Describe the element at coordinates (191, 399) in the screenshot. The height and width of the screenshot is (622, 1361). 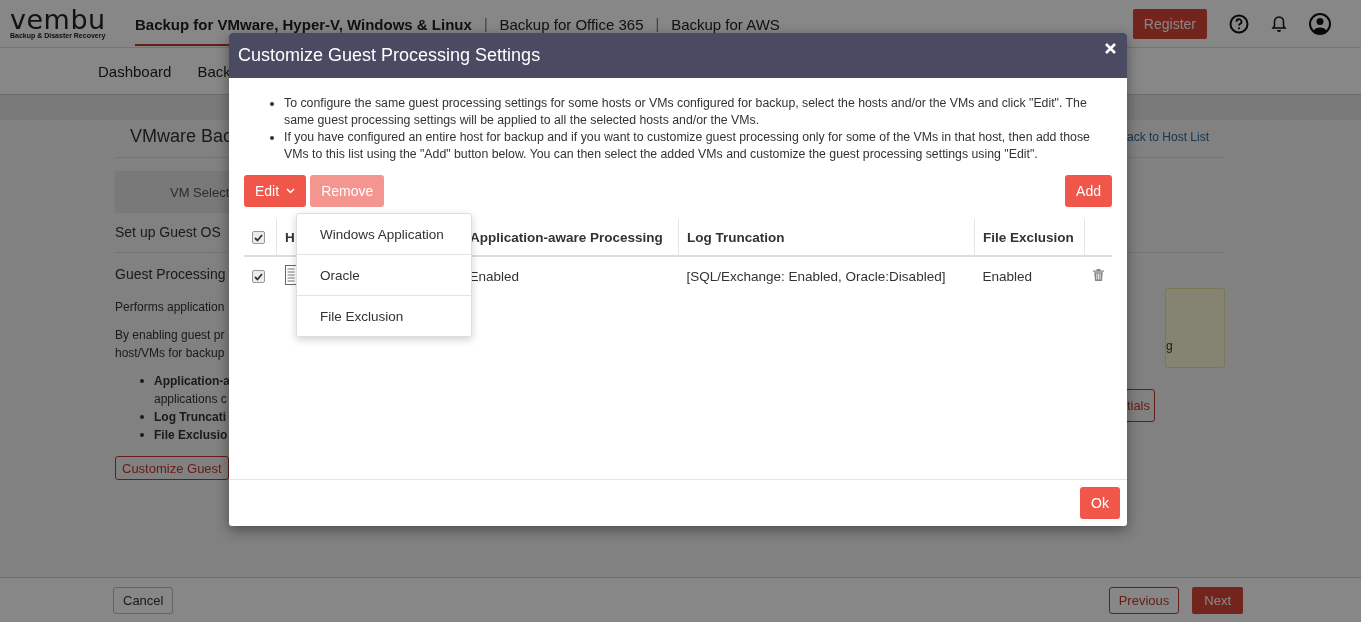
I see `feature-detail: applications c` at that location.